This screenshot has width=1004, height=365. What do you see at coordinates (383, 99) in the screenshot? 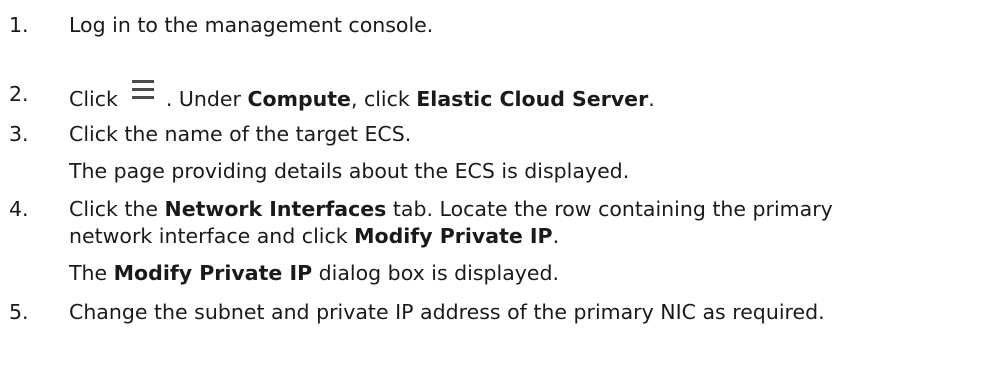
I see `step-2-mid2: , click` at bounding box center [383, 99].